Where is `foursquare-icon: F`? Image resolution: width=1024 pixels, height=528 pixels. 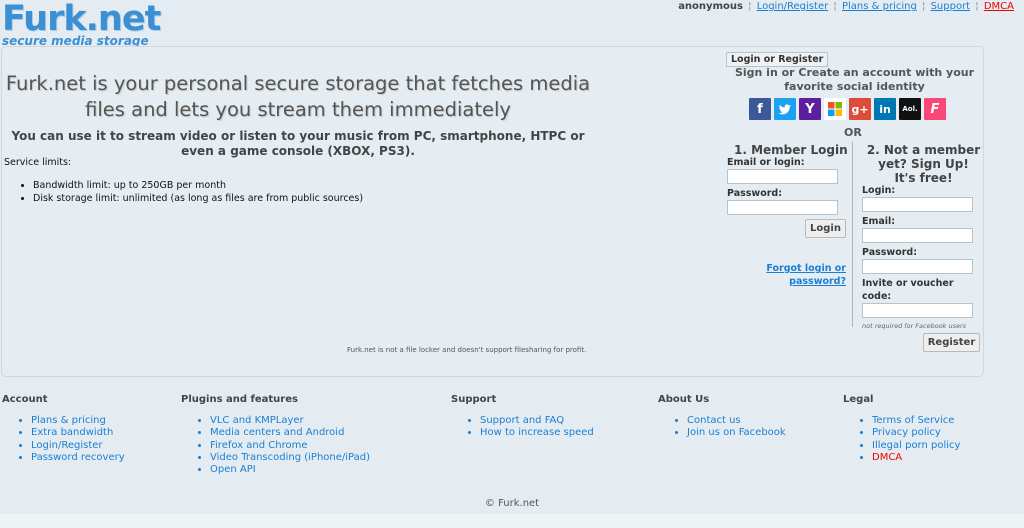 foursquare-icon: F is located at coordinates (935, 109).